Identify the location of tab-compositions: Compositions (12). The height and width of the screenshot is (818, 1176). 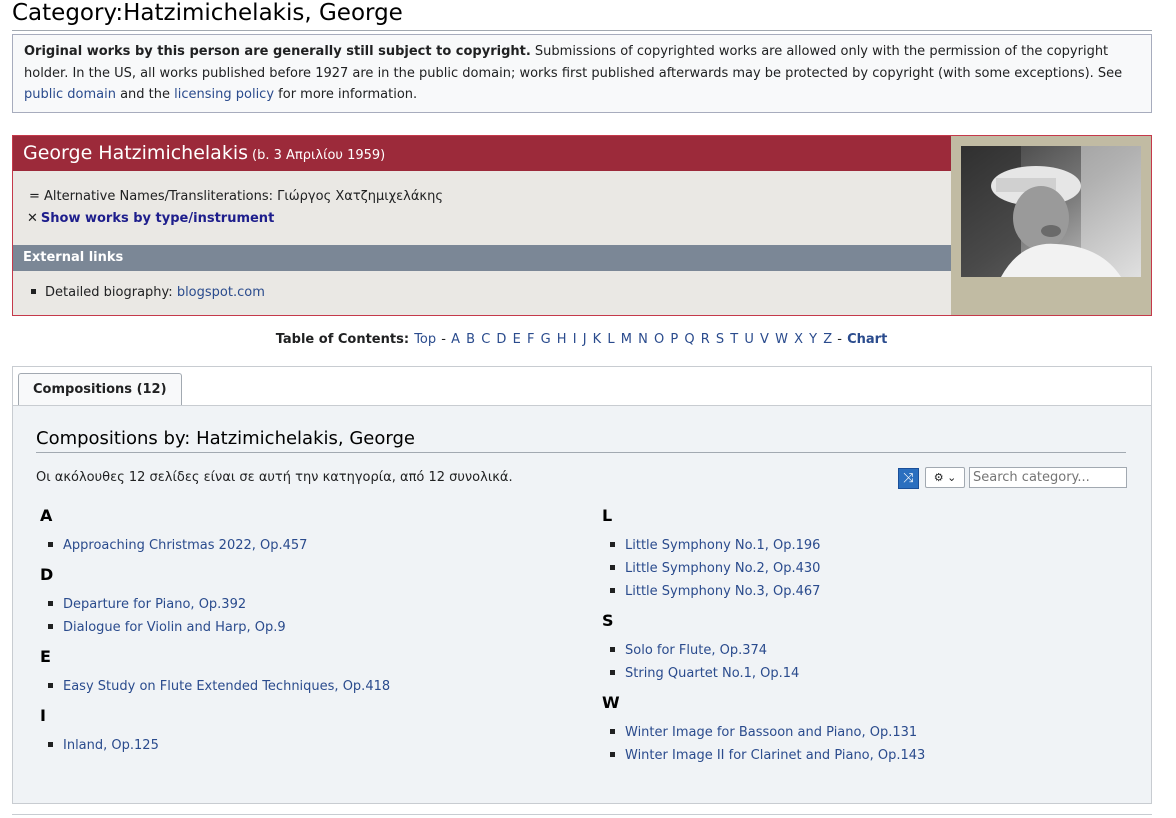
(100, 389).